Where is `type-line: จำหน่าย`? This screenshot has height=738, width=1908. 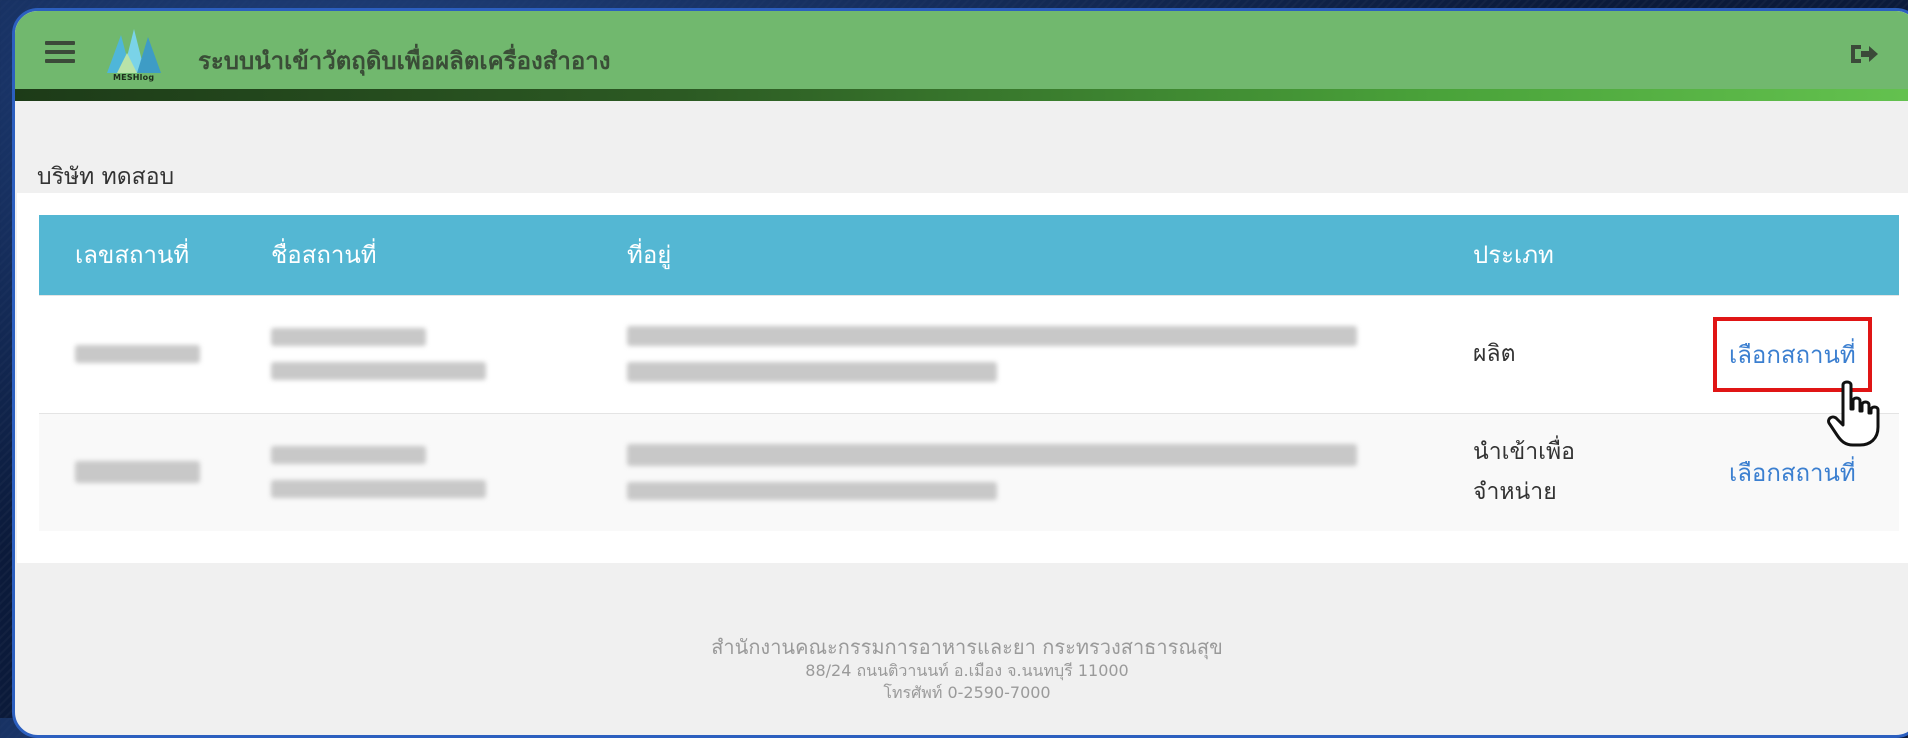
type-line: จำหน่าย is located at coordinates (1515, 492).